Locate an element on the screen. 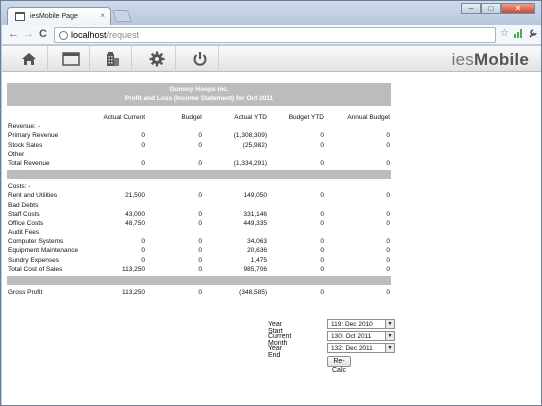 This screenshot has width=542, height=406. back-button: ← is located at coordinates (13, 34).